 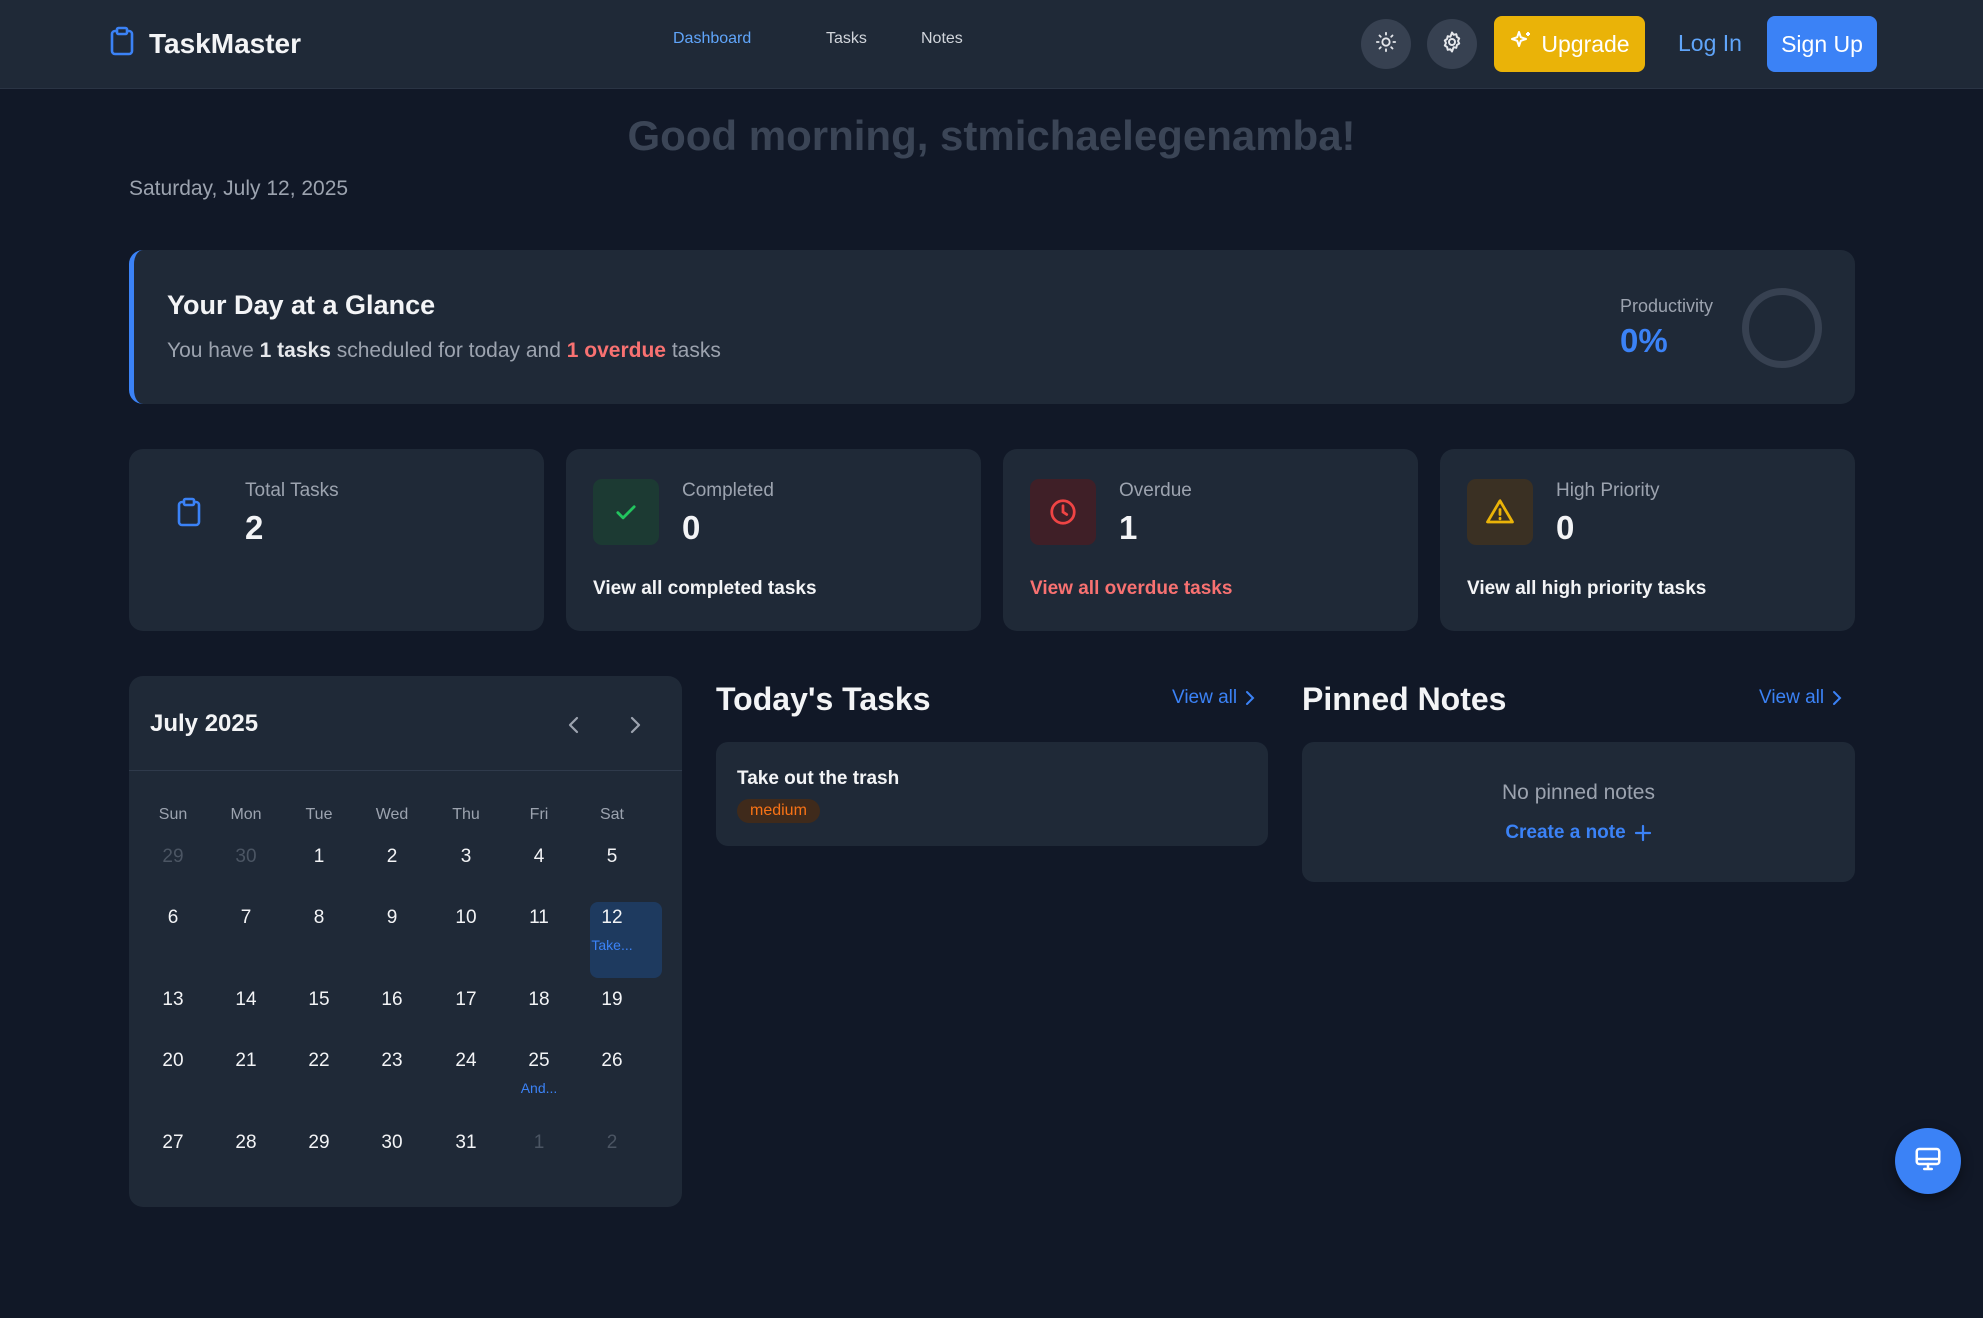 What do you see at coordinates (1578, 792) in the screenshot?
I see `no-notes-text: No pinned notes` at bounding box center [1578, 792].